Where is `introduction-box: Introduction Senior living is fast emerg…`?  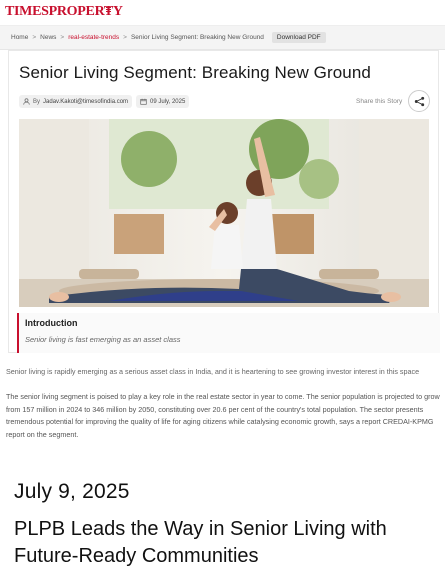 introduction-box: Introduction Senior living is fast emerg… is located at coordinates (228, 333).